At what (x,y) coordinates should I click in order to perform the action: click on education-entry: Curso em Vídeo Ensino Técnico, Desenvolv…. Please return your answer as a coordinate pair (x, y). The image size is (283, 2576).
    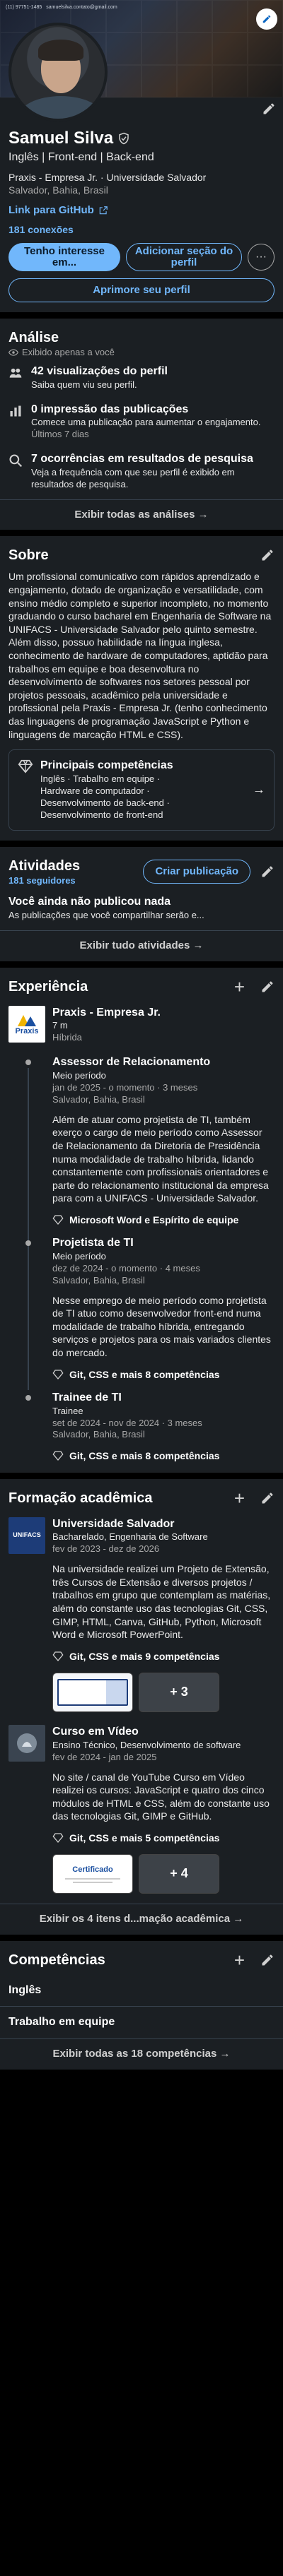
    Looking at the image, I should click on (141, 1813).